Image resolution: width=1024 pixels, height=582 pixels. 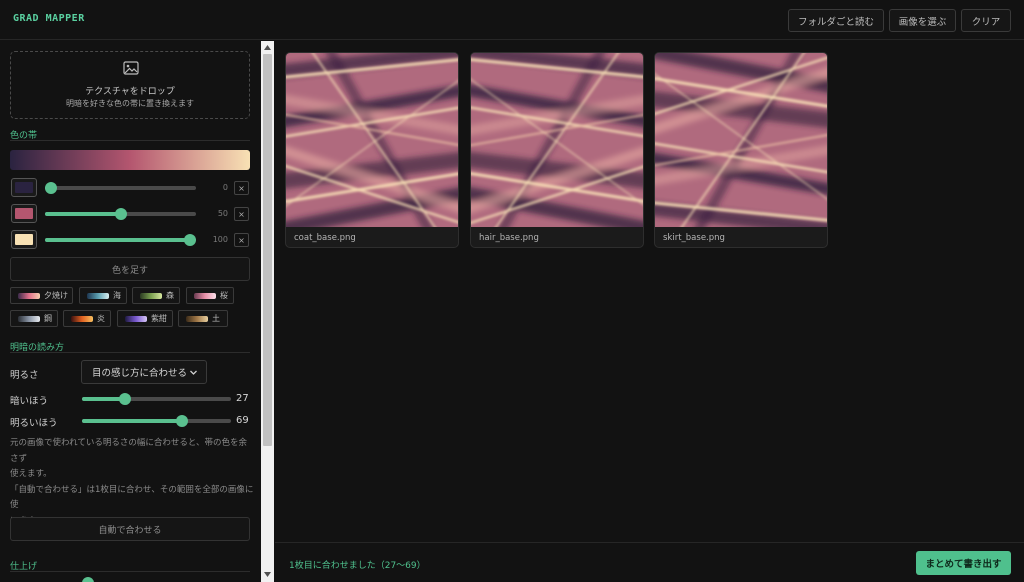 What do you see at coordinates (357, 566) in the screenshot?
I see `status-text: 1枚目に合わせました（27〜69）` at bounding box center [357, 566].